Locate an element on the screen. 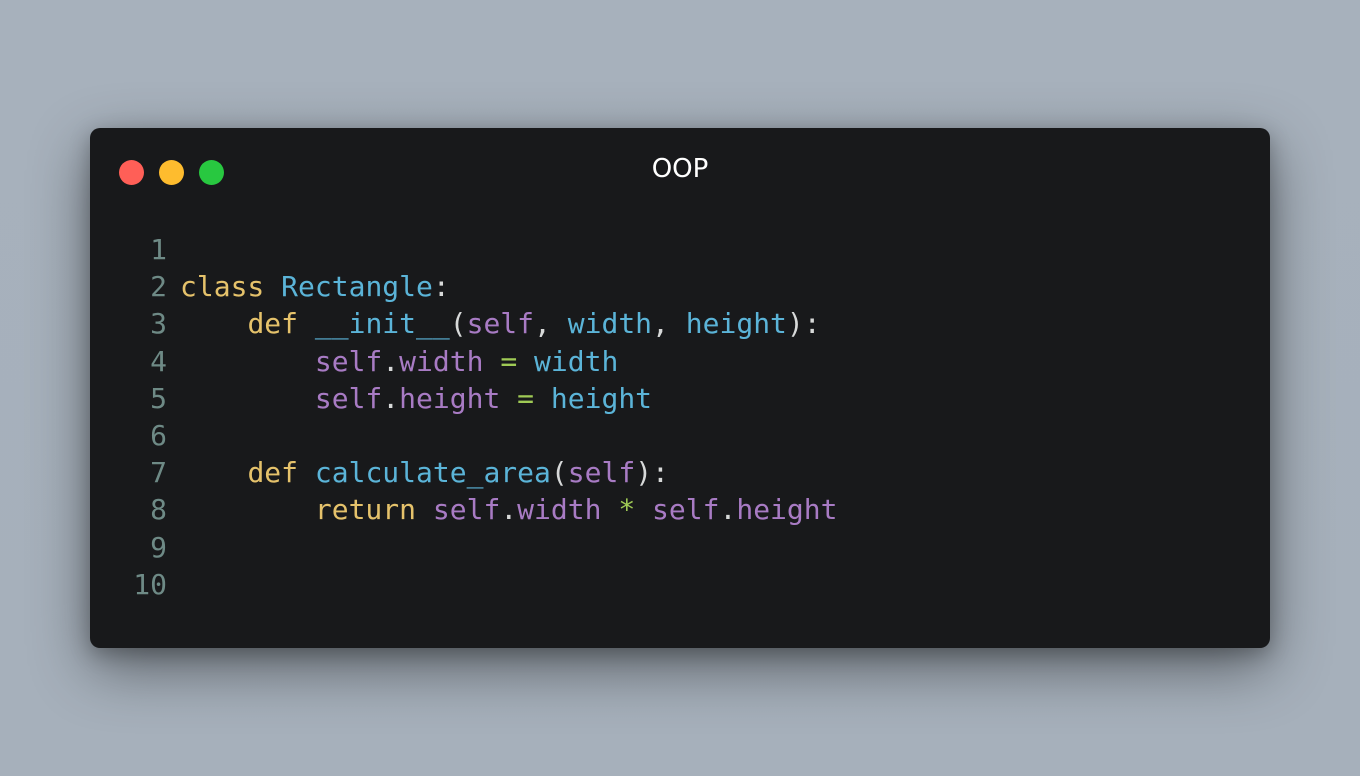  line-number: 7 is located at coordinates (158, 473).